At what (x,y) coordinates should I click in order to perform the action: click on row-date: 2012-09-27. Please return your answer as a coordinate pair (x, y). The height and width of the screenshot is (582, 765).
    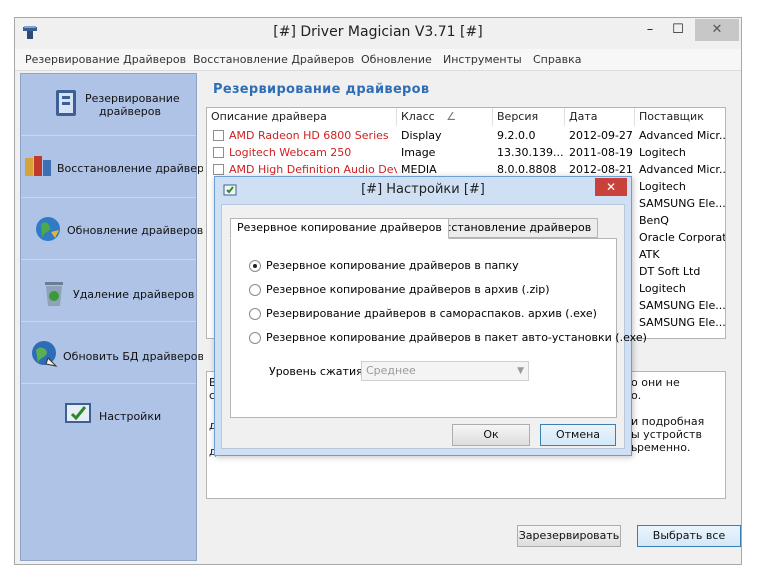
    Looking at the image, I should click on (601, 135).